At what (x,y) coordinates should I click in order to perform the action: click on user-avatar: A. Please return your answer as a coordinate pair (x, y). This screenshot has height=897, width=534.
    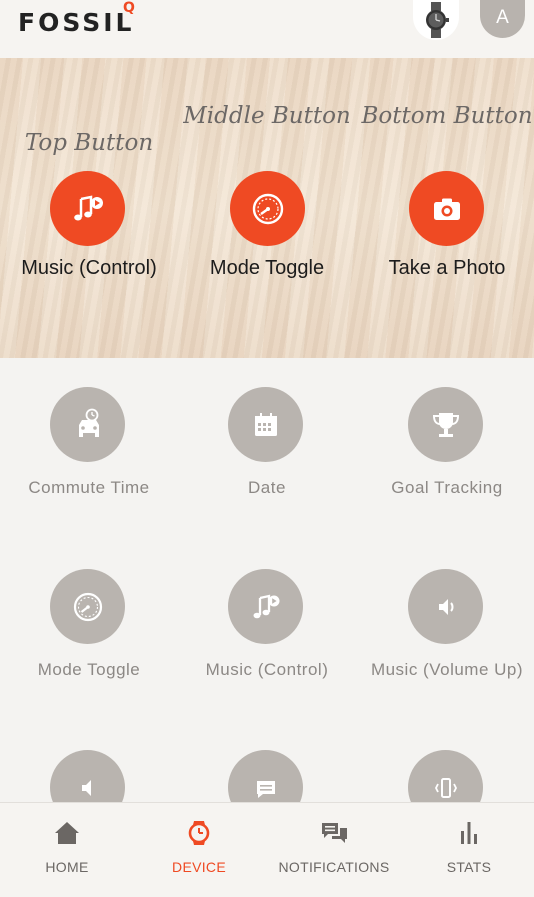
    Looking at the image, I should click on (502, 19).